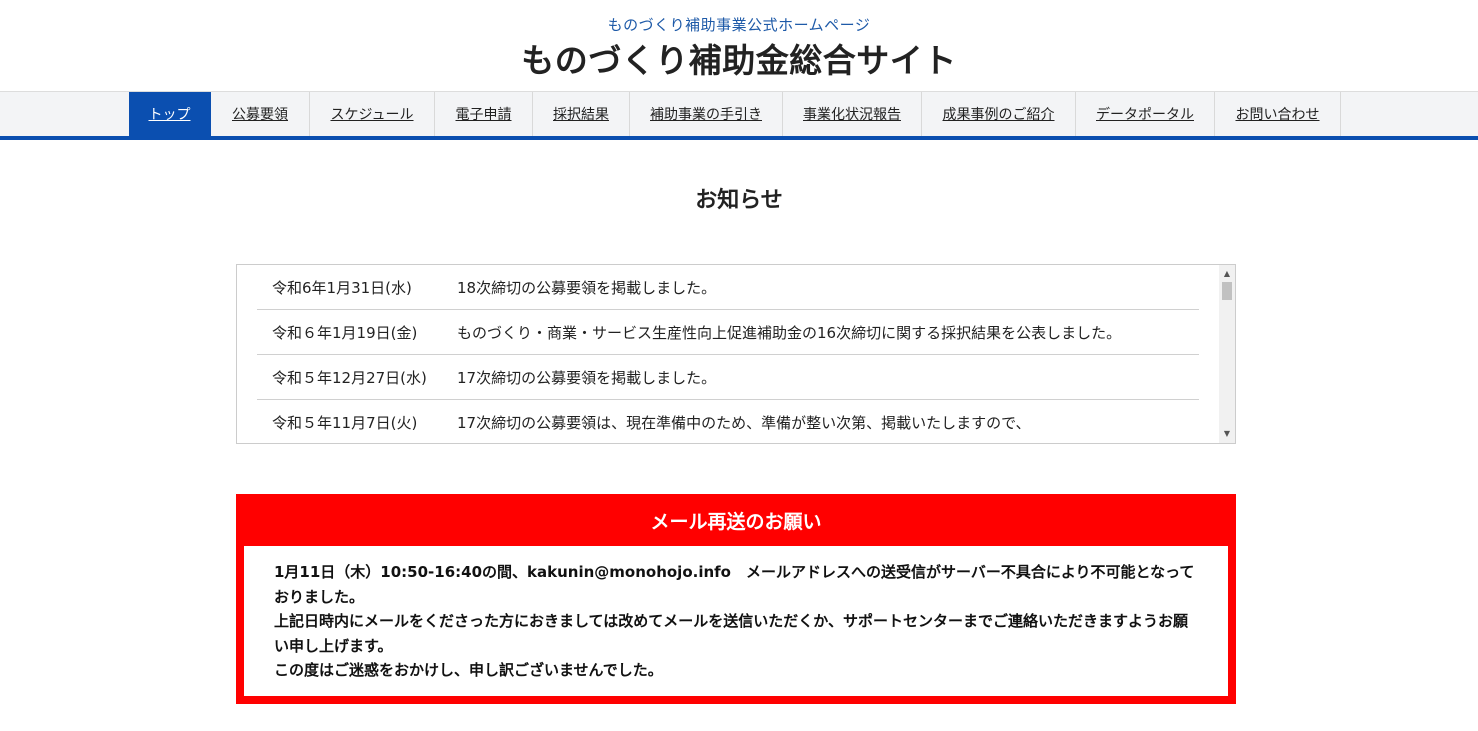 The image size is (1478, 731). What do you see at coordinates (1278, 114) in the screenshot?
I see `nav-item-contact: お問い合わせ` at bounding box center [1278, 114].